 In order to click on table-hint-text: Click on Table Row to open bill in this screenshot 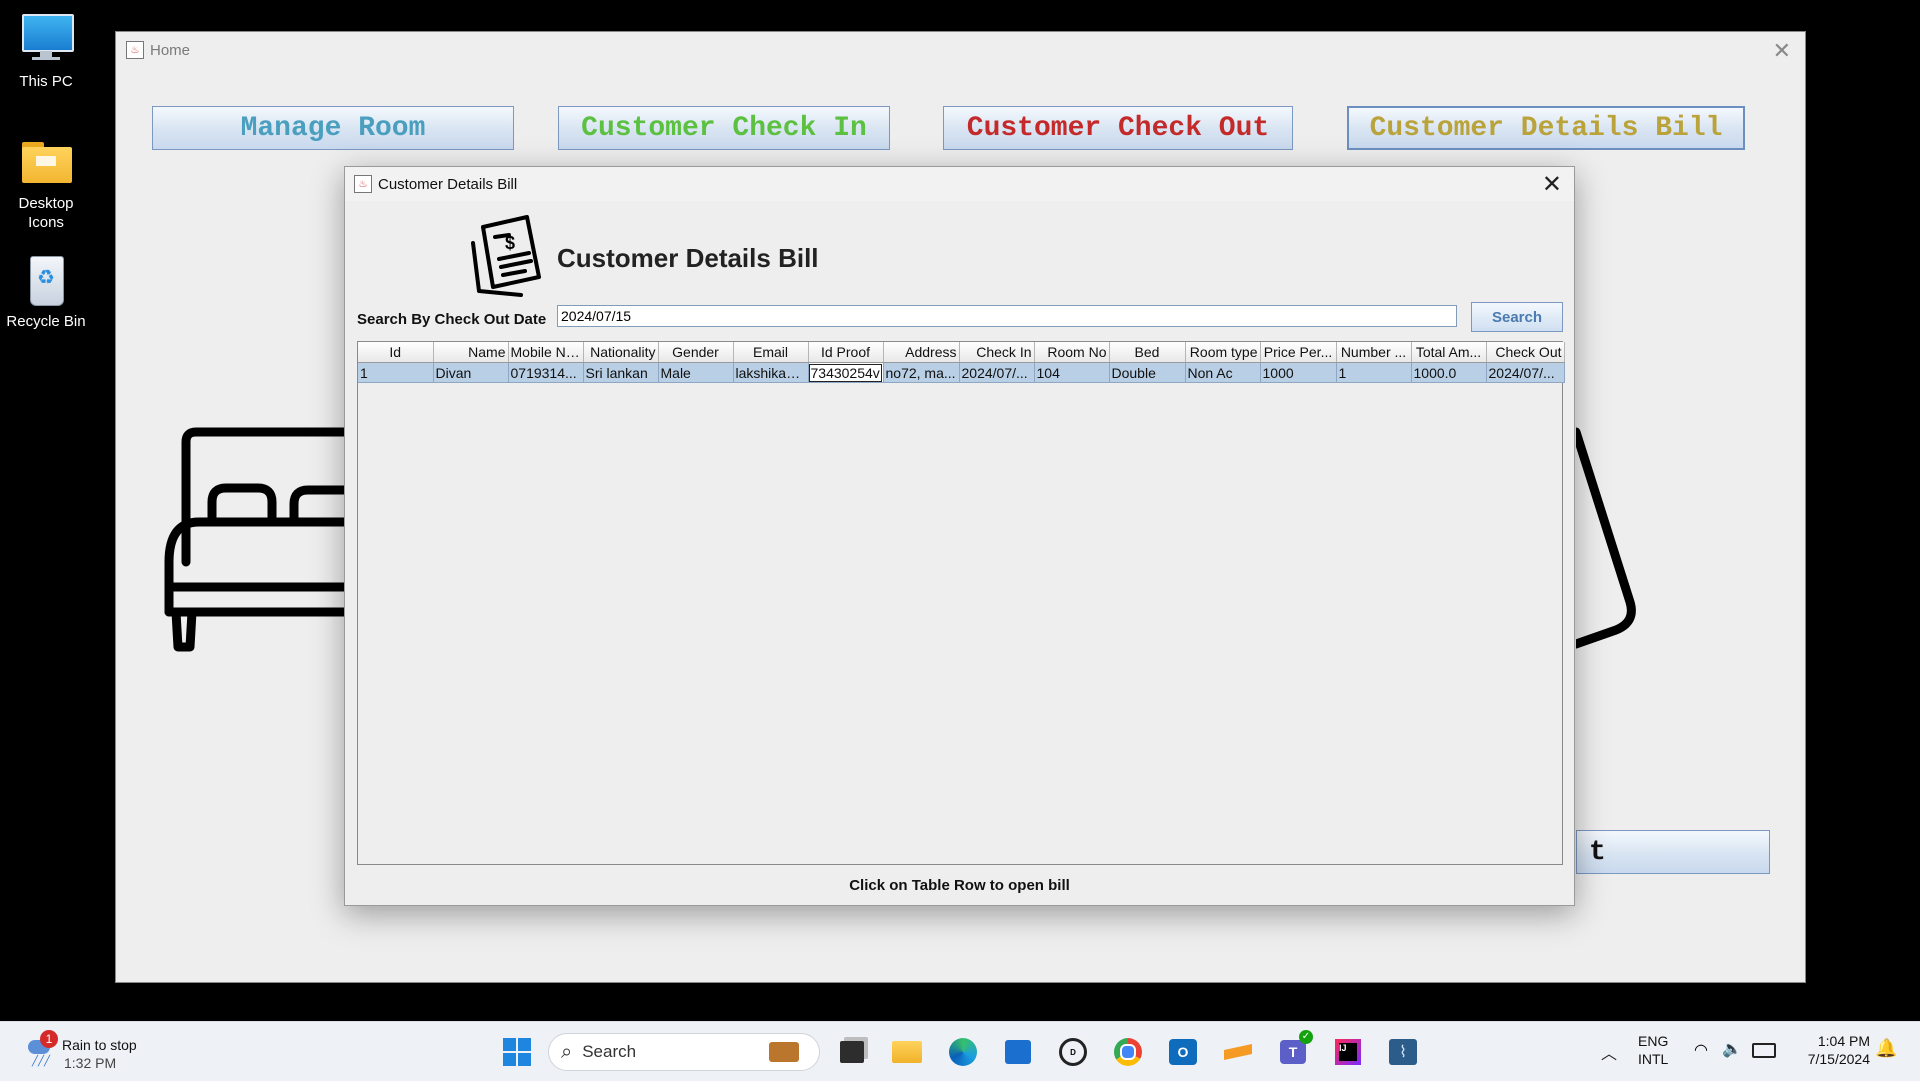, I will do `click(959, 885)`.